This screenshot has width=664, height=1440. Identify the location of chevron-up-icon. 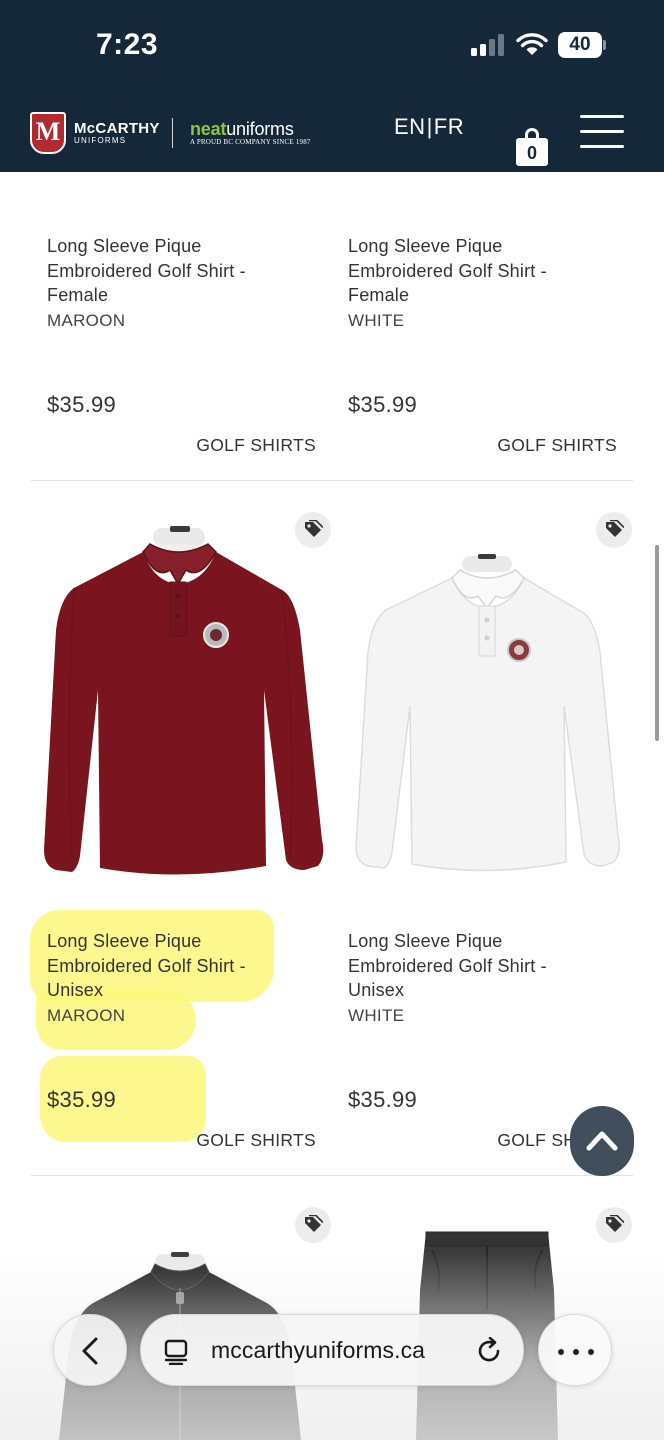
(602, 1141).